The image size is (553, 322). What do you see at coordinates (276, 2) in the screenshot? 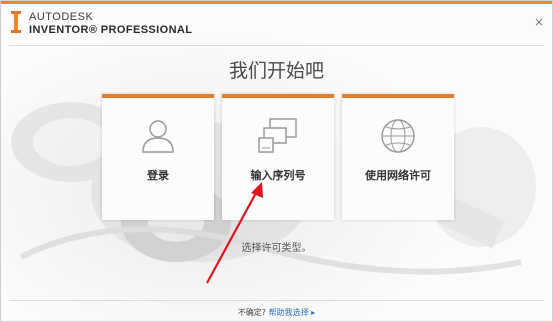
I see `accent-bar` at bounding box center [276, 2].